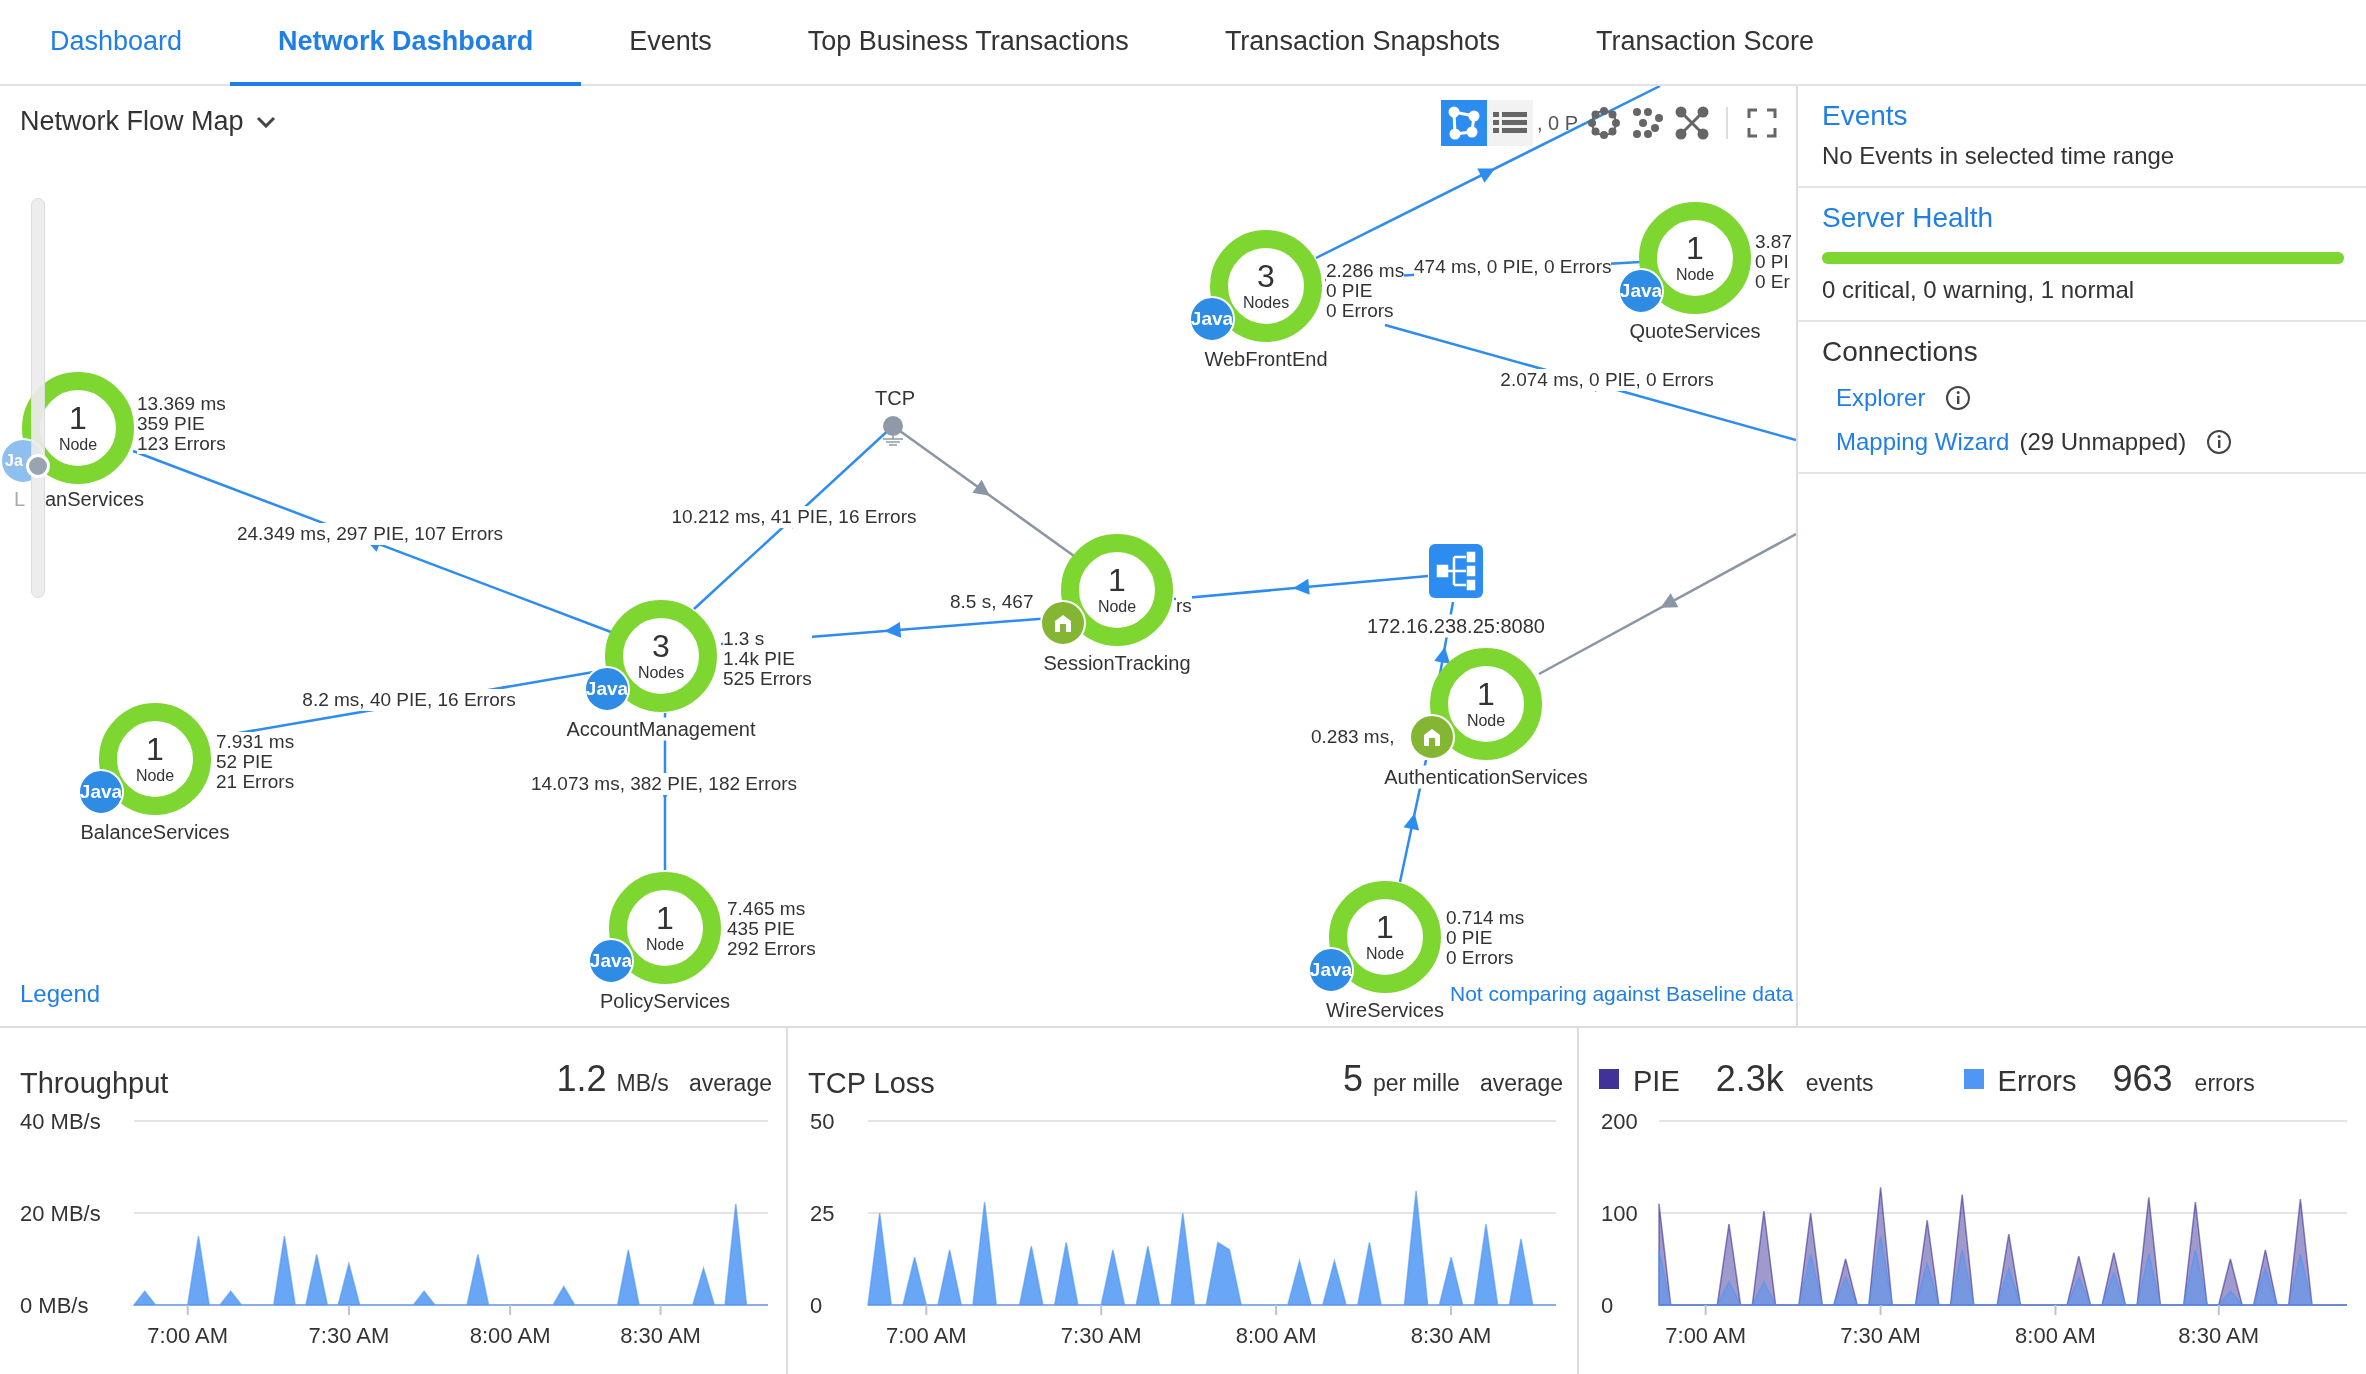 This screenshot has height=1374, width=2366. I want to click on nav-tab: Transaction Score, so click(1705, 43).